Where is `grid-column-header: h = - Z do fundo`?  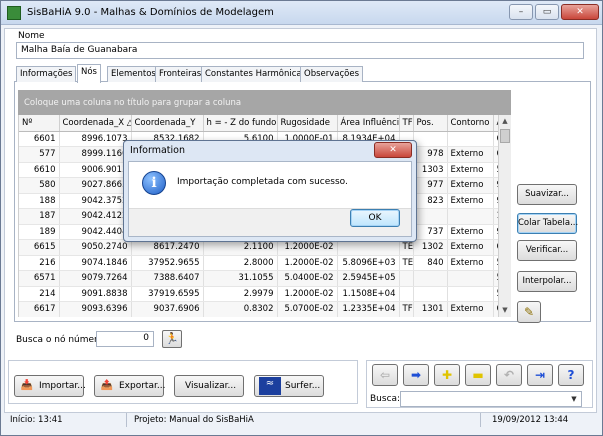 grid-column-header: h = - Z do fundo is located at coordinates (240, 123).